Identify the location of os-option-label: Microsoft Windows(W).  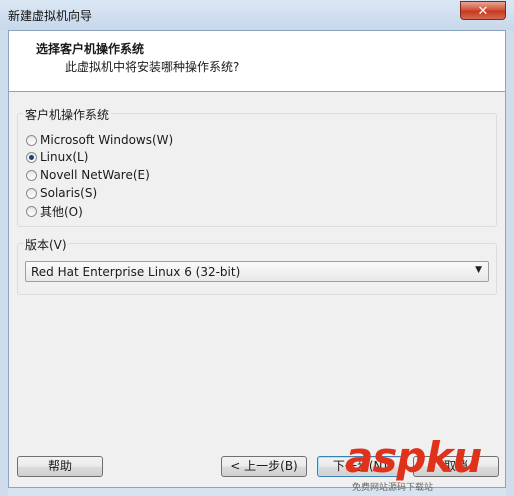
(107, 140).